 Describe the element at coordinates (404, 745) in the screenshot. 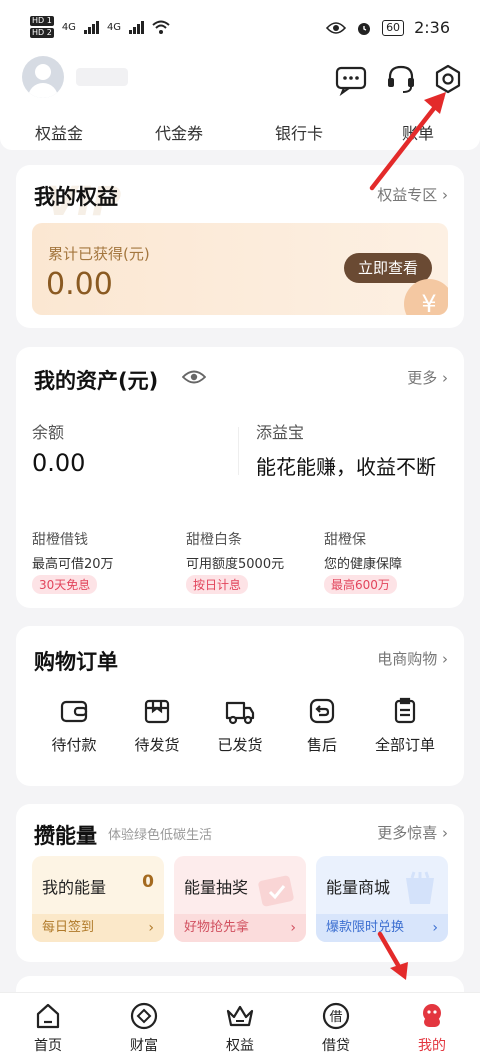

I see `order-label: 全部订单` at that location.